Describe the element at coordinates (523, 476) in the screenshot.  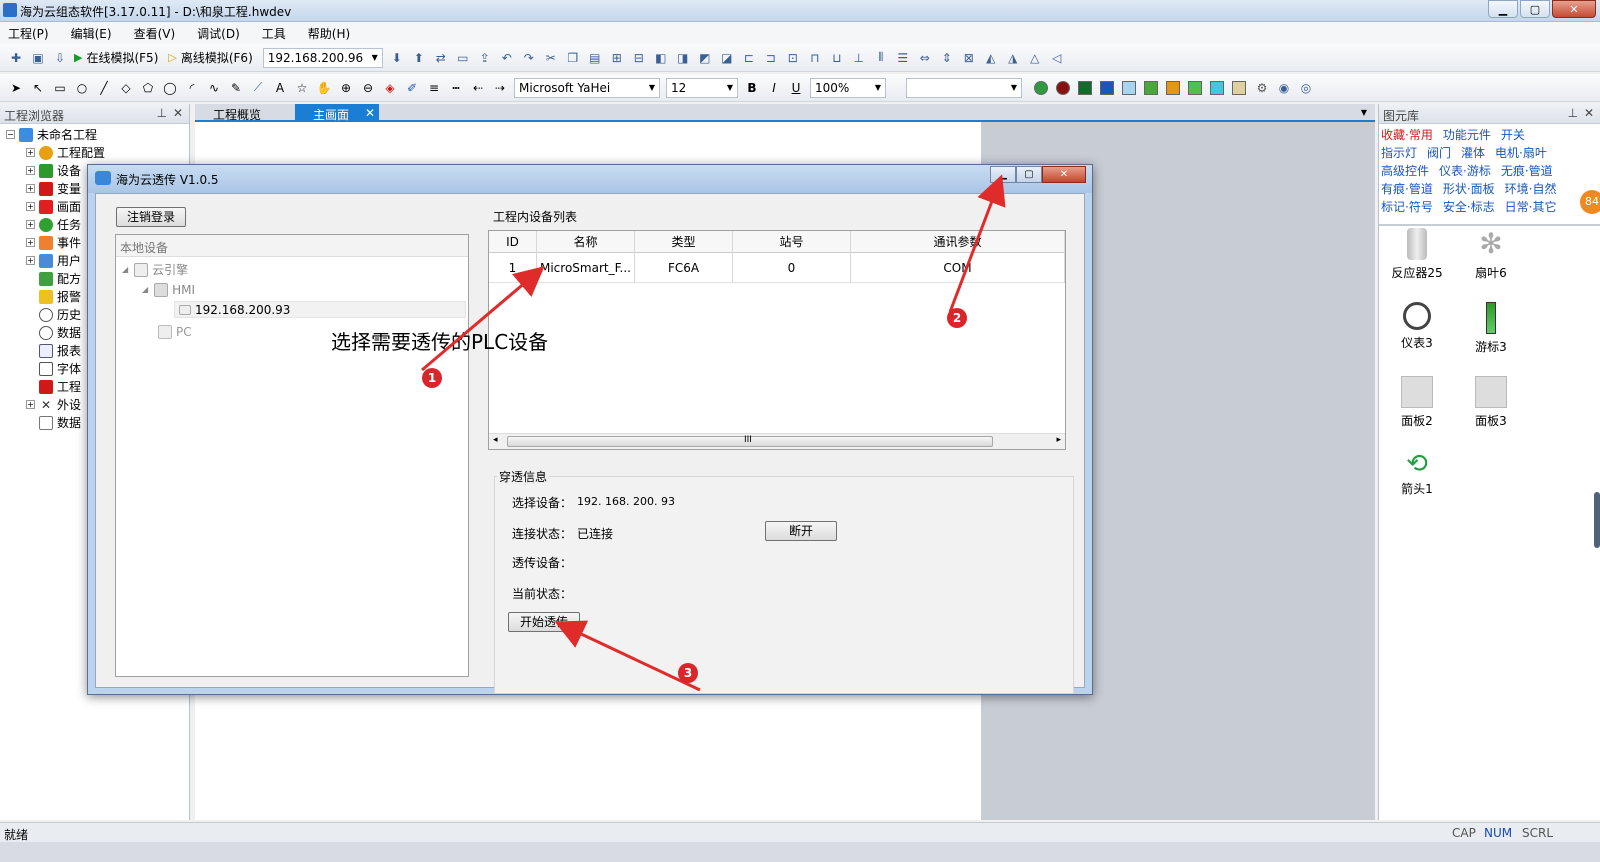
I see `info-group-title: 穿透信息` at that location.